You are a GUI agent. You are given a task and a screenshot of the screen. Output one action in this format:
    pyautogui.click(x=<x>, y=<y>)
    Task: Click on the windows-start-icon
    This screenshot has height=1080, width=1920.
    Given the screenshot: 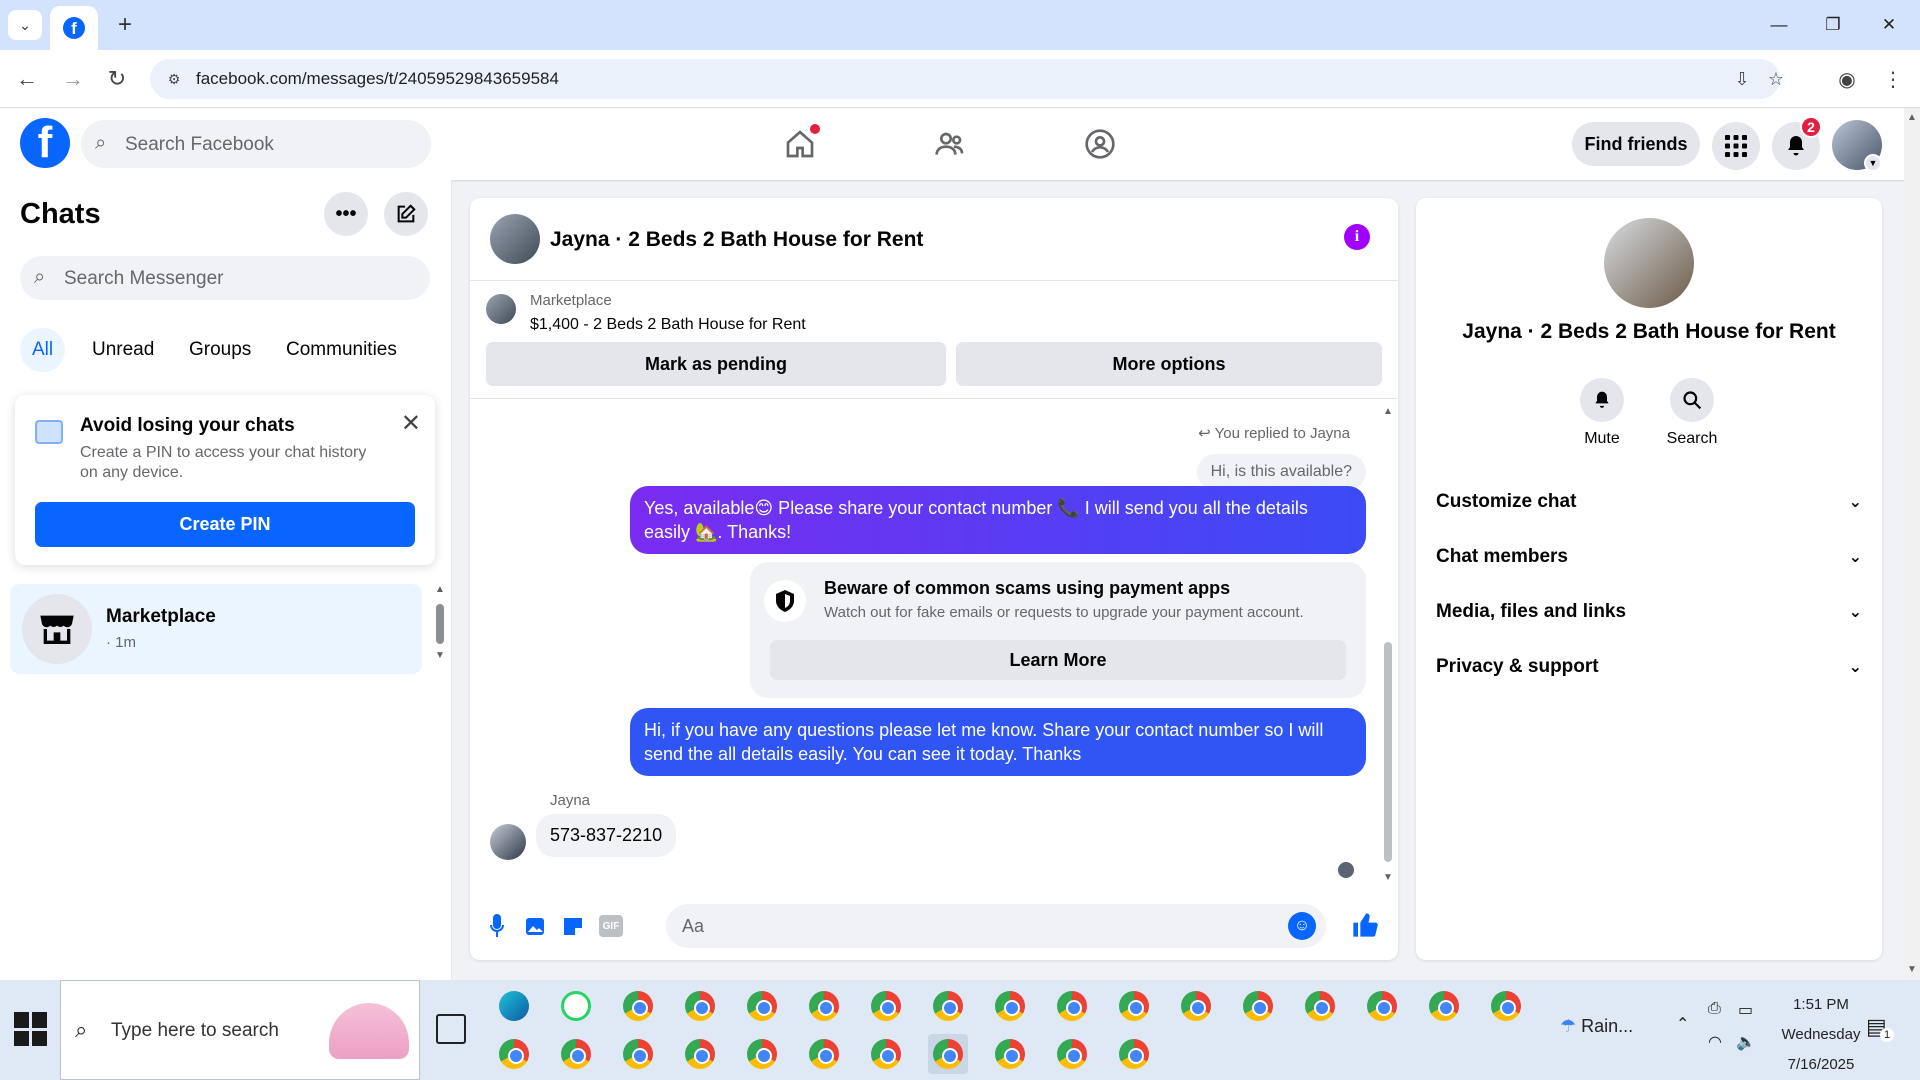 What is the action you would take?
    pyautogui.click(x=31, y=1029)
    